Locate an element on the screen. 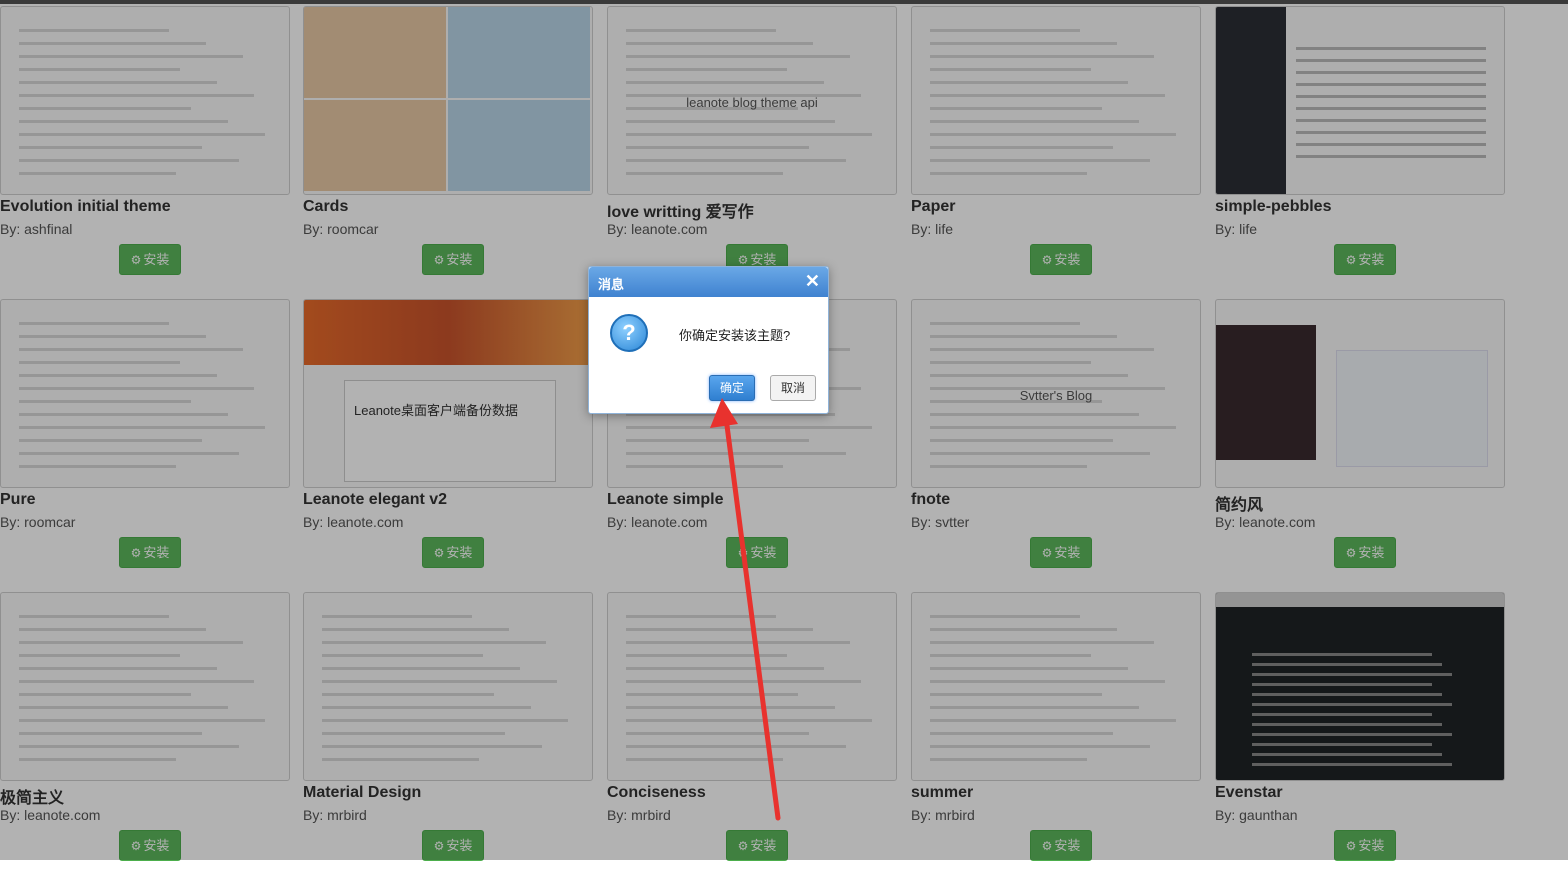 This screenshot has width=1568, height=876. cancel-button: 取消 is located at coordinates (793, 388).